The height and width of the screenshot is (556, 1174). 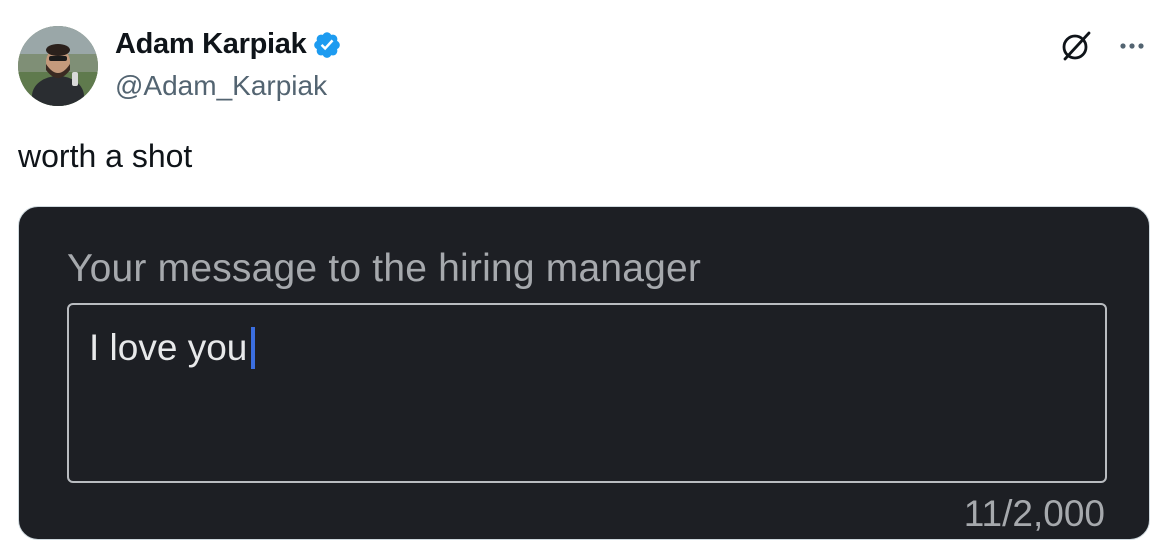 What do you see at coordinates (1132, 46) in the screenshot?
I see `more-options-icon` at bounding box center [1132, 46].